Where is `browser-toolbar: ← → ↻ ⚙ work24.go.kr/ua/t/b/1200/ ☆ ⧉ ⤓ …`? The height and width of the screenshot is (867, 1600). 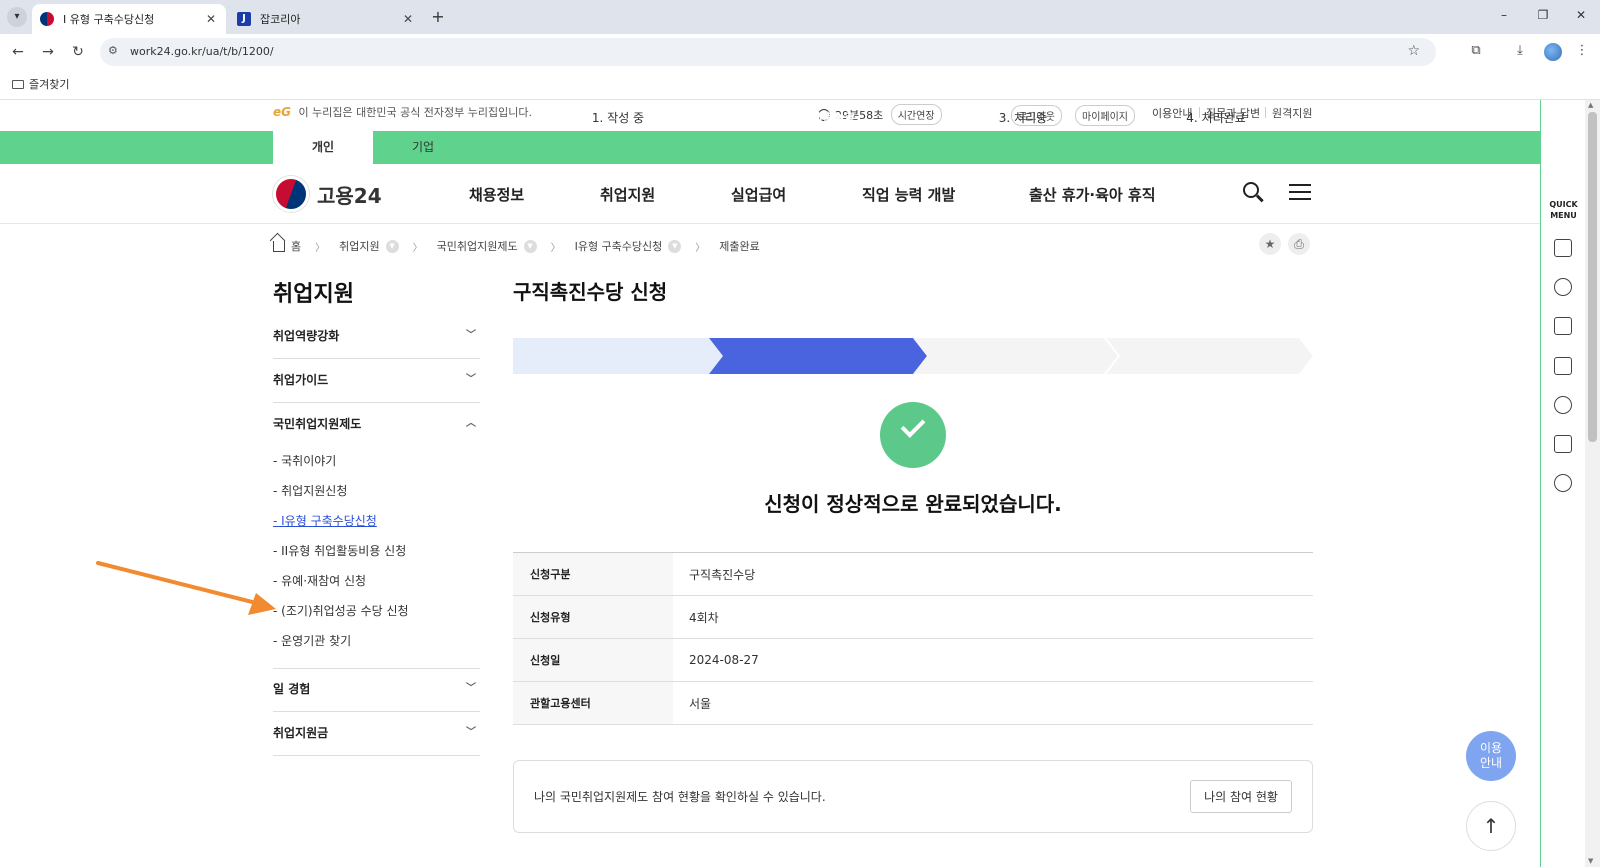
browser-toolbar: ← → ↻ ⚙ work24.go.kr/ua/t/b/1200/ ☆ ⧉ ⤓ … is located at coordinates (800, 52).